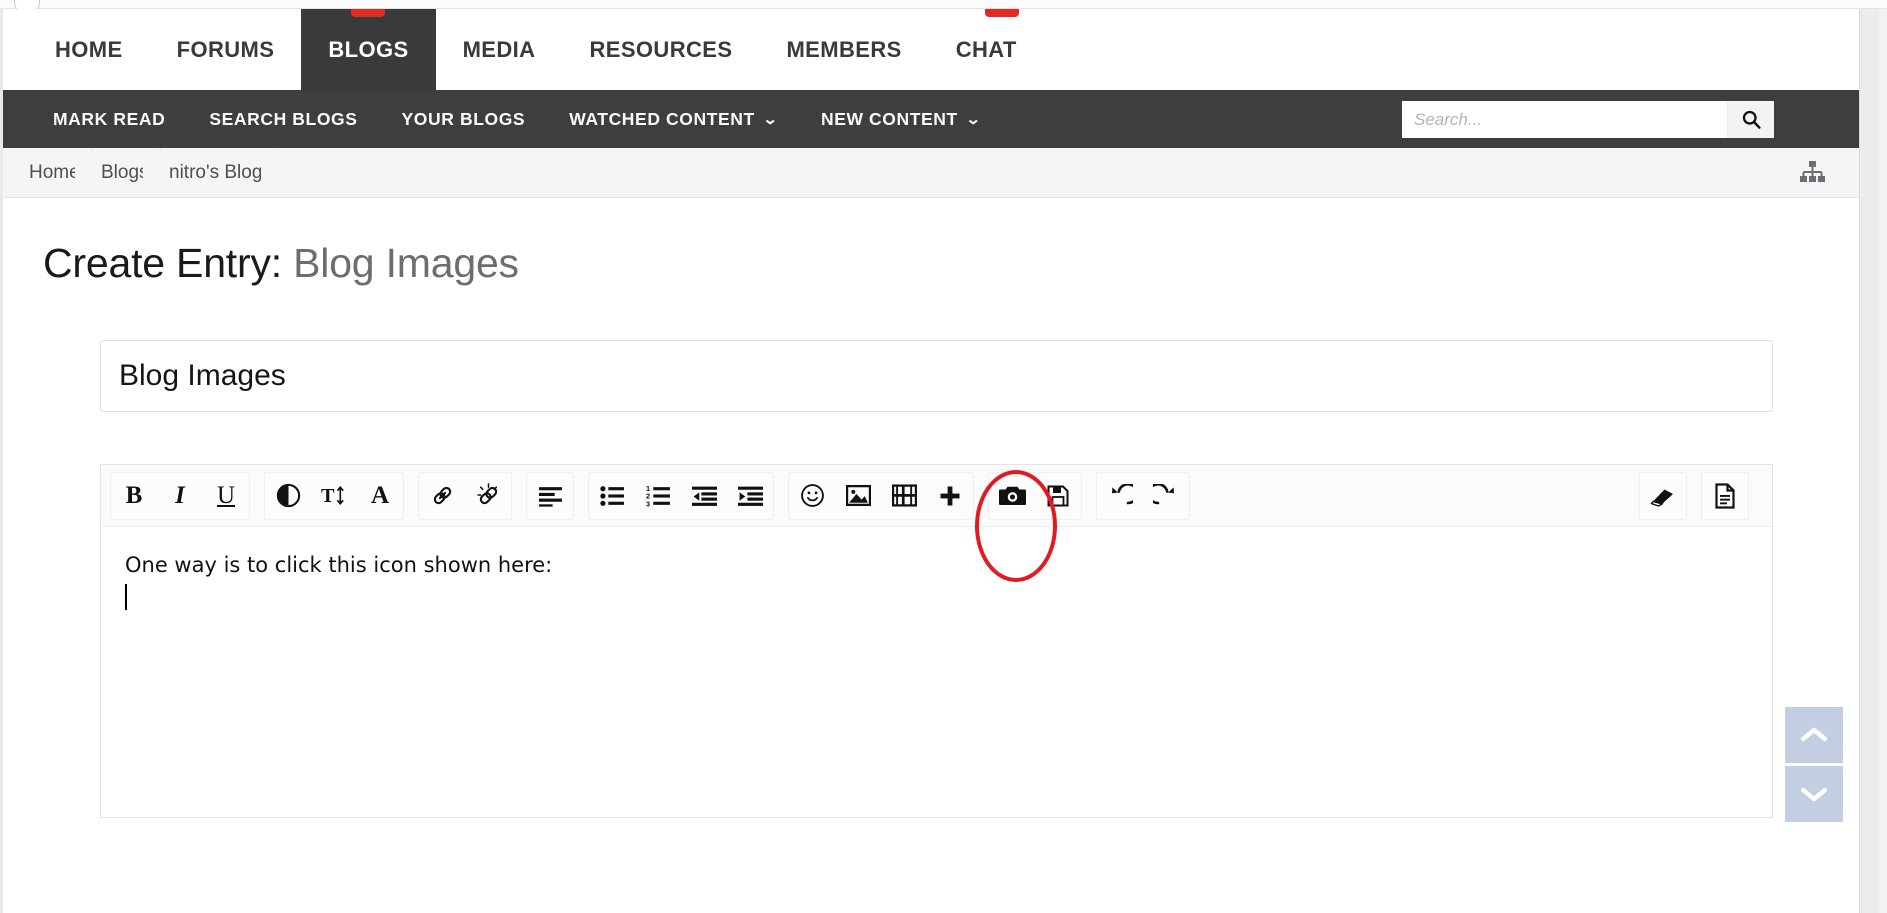  What do you see at coordinates (1814, 735) in the screenshot?
I see `scroll-up-button` at bounding box center [1814, 735].